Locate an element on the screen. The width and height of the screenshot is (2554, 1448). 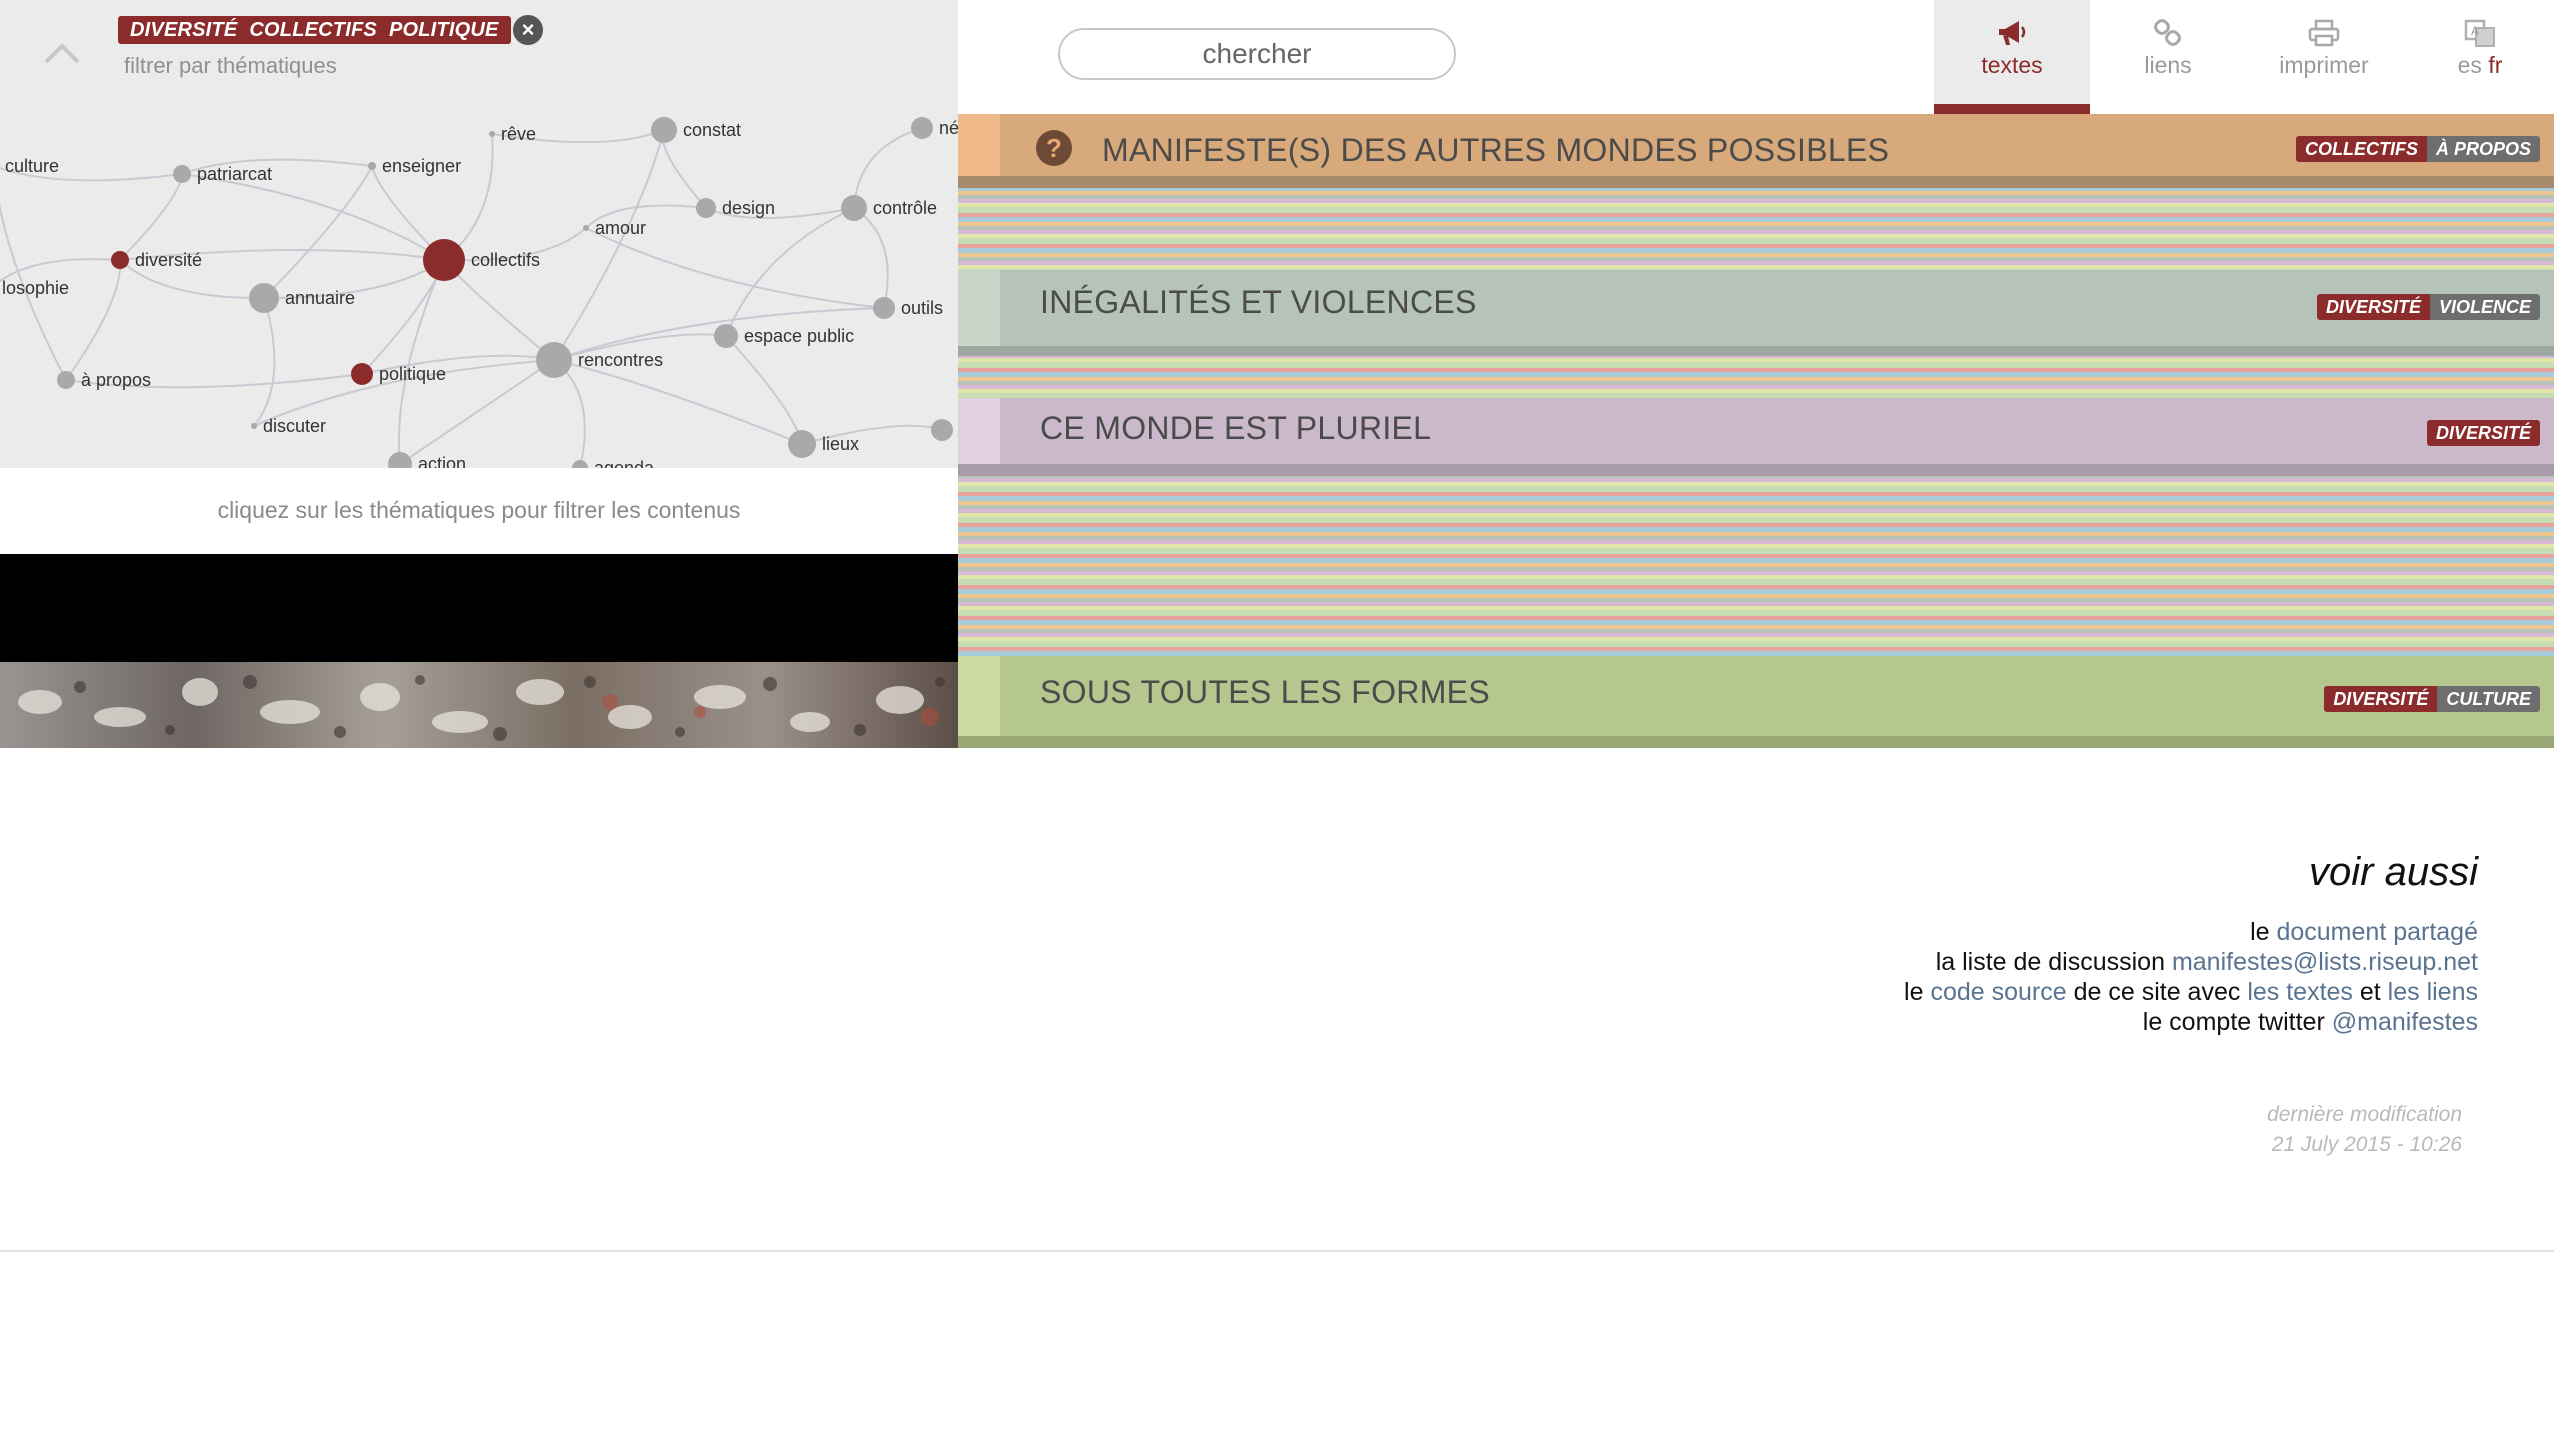
graph-node-label: rencontres is located at coordinates (620, 360).